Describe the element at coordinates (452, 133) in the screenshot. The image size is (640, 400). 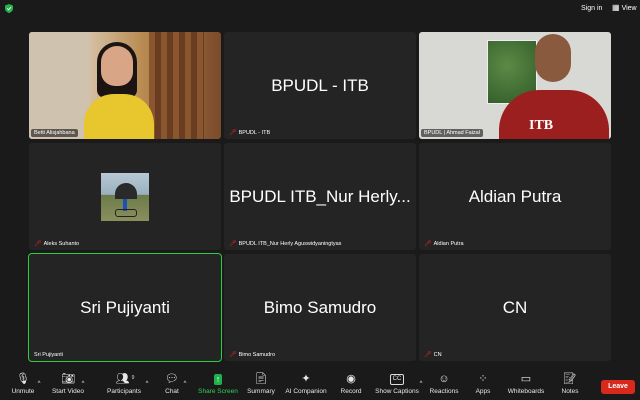
I see `participant-name-tag: BPUDL | Ahmad Faizal` at that location.